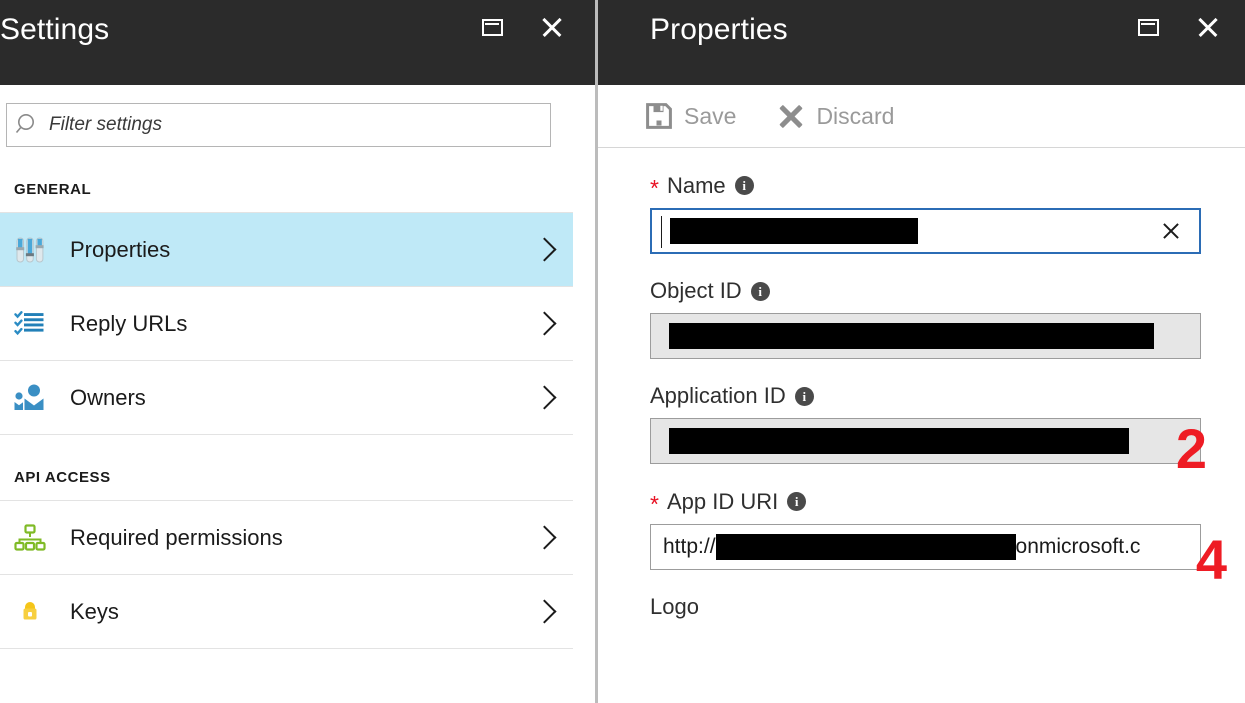 This screenshot has width=1245, height=703. What do you see at coordinates (36, 324) in the screenshot?
I see `checklist-icon` at bounding box center [36, 324].